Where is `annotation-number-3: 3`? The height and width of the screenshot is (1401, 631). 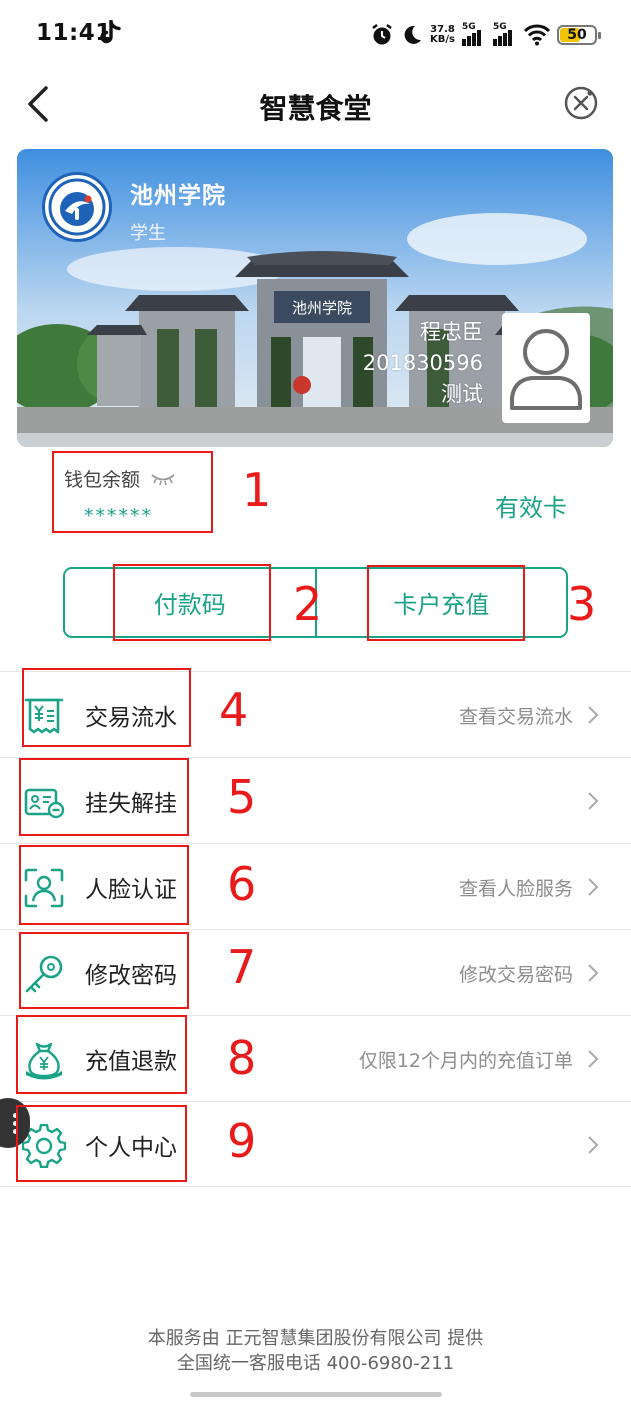 annotation-number-3: 3 is located at coordinates (582, 604).